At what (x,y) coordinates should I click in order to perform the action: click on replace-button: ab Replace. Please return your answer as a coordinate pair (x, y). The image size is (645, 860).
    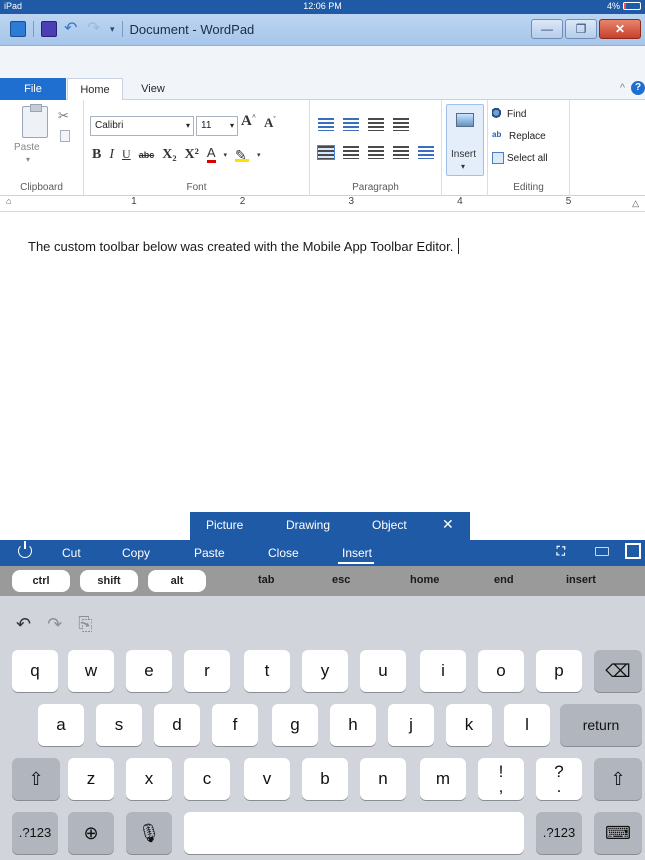
    Looking at the image, I should click on (519, 136).